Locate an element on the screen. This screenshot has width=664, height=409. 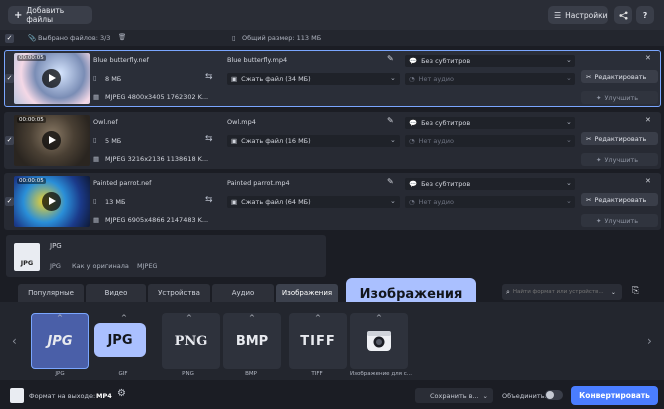
format-label: PNG is located at coordinates (188, 374).